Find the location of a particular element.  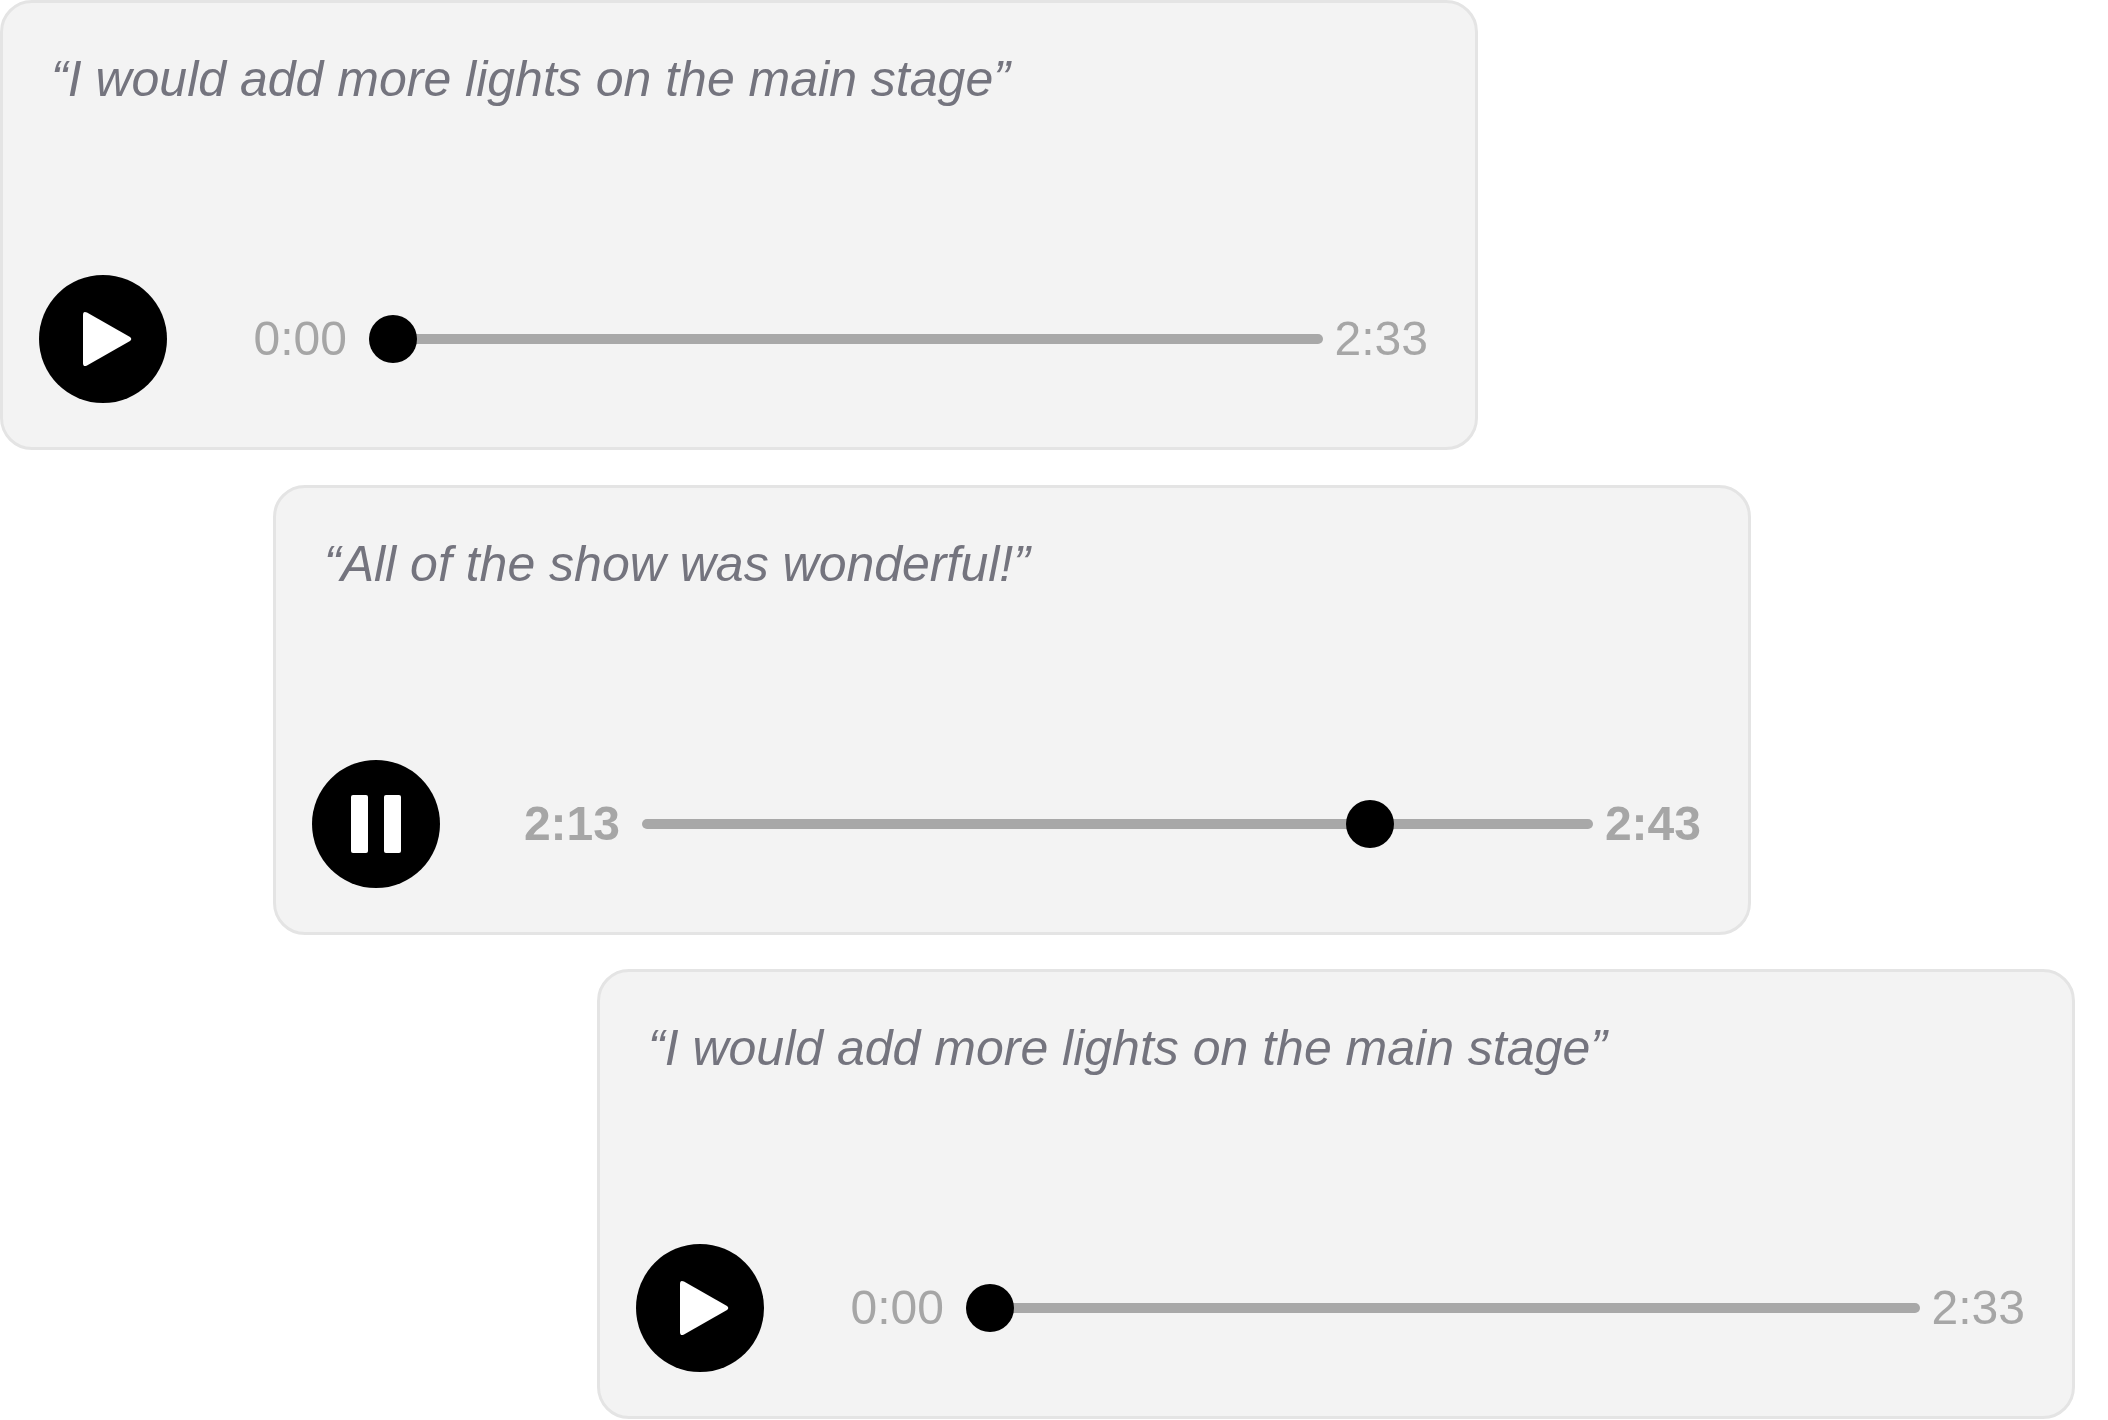

current-time: 2:13 is located at coordinates (571, 824).